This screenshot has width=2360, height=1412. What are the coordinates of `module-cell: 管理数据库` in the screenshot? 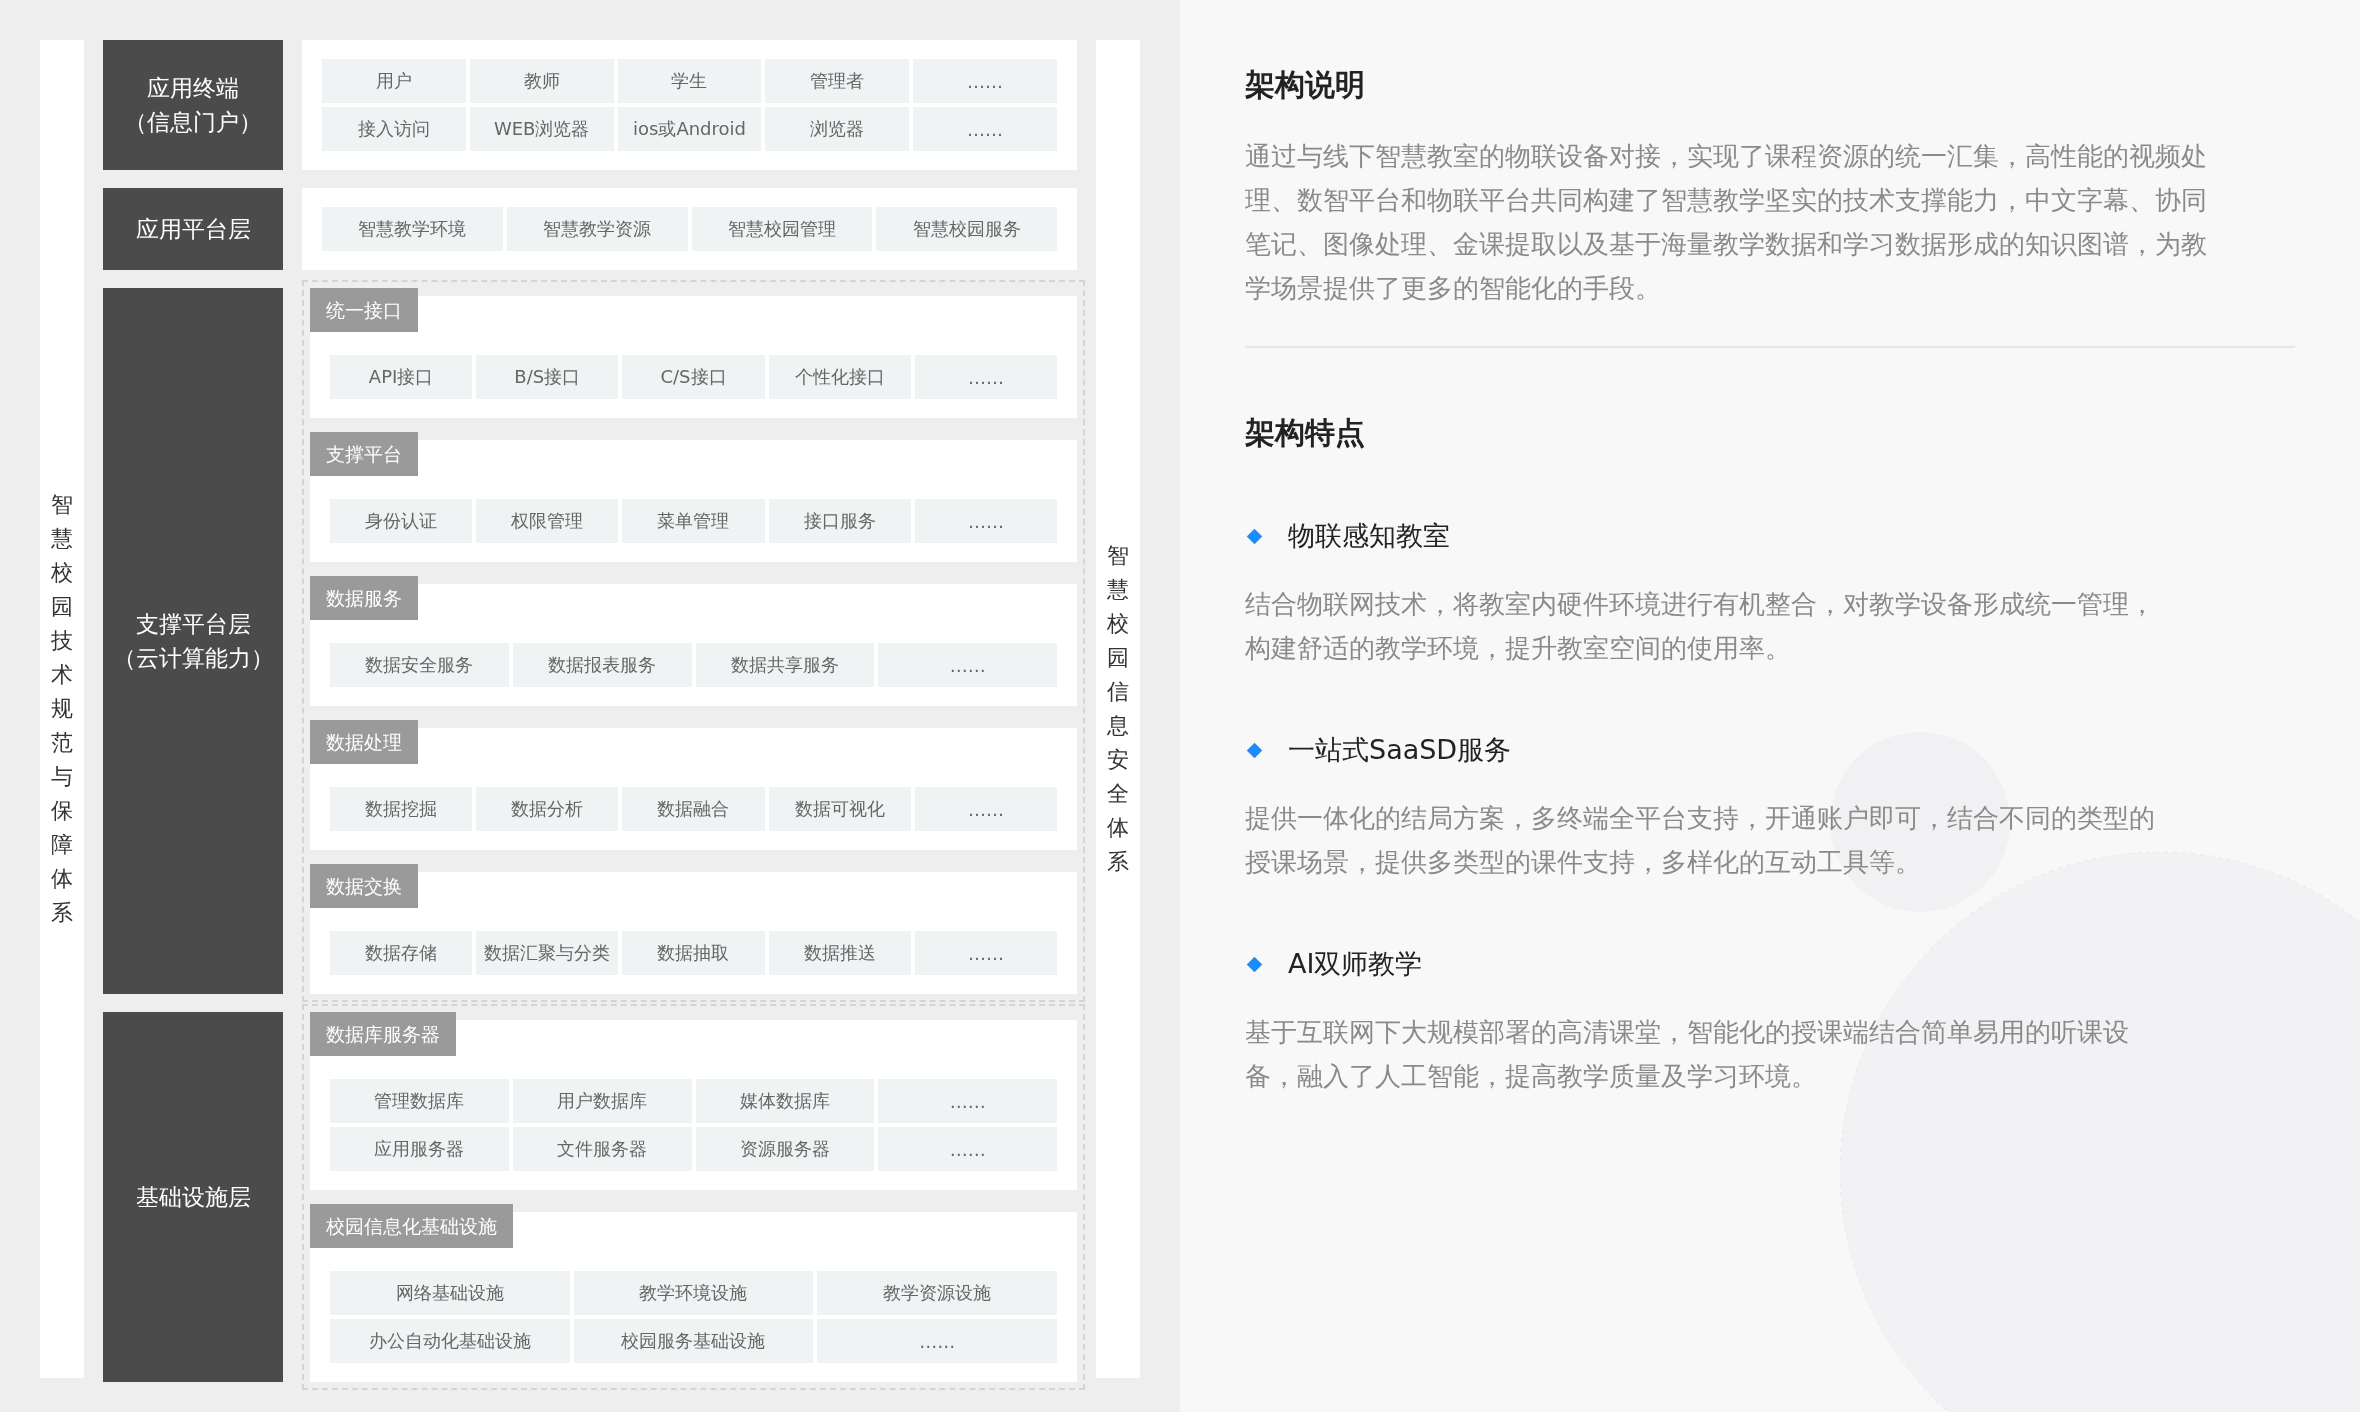 It's located at (419, 1101).